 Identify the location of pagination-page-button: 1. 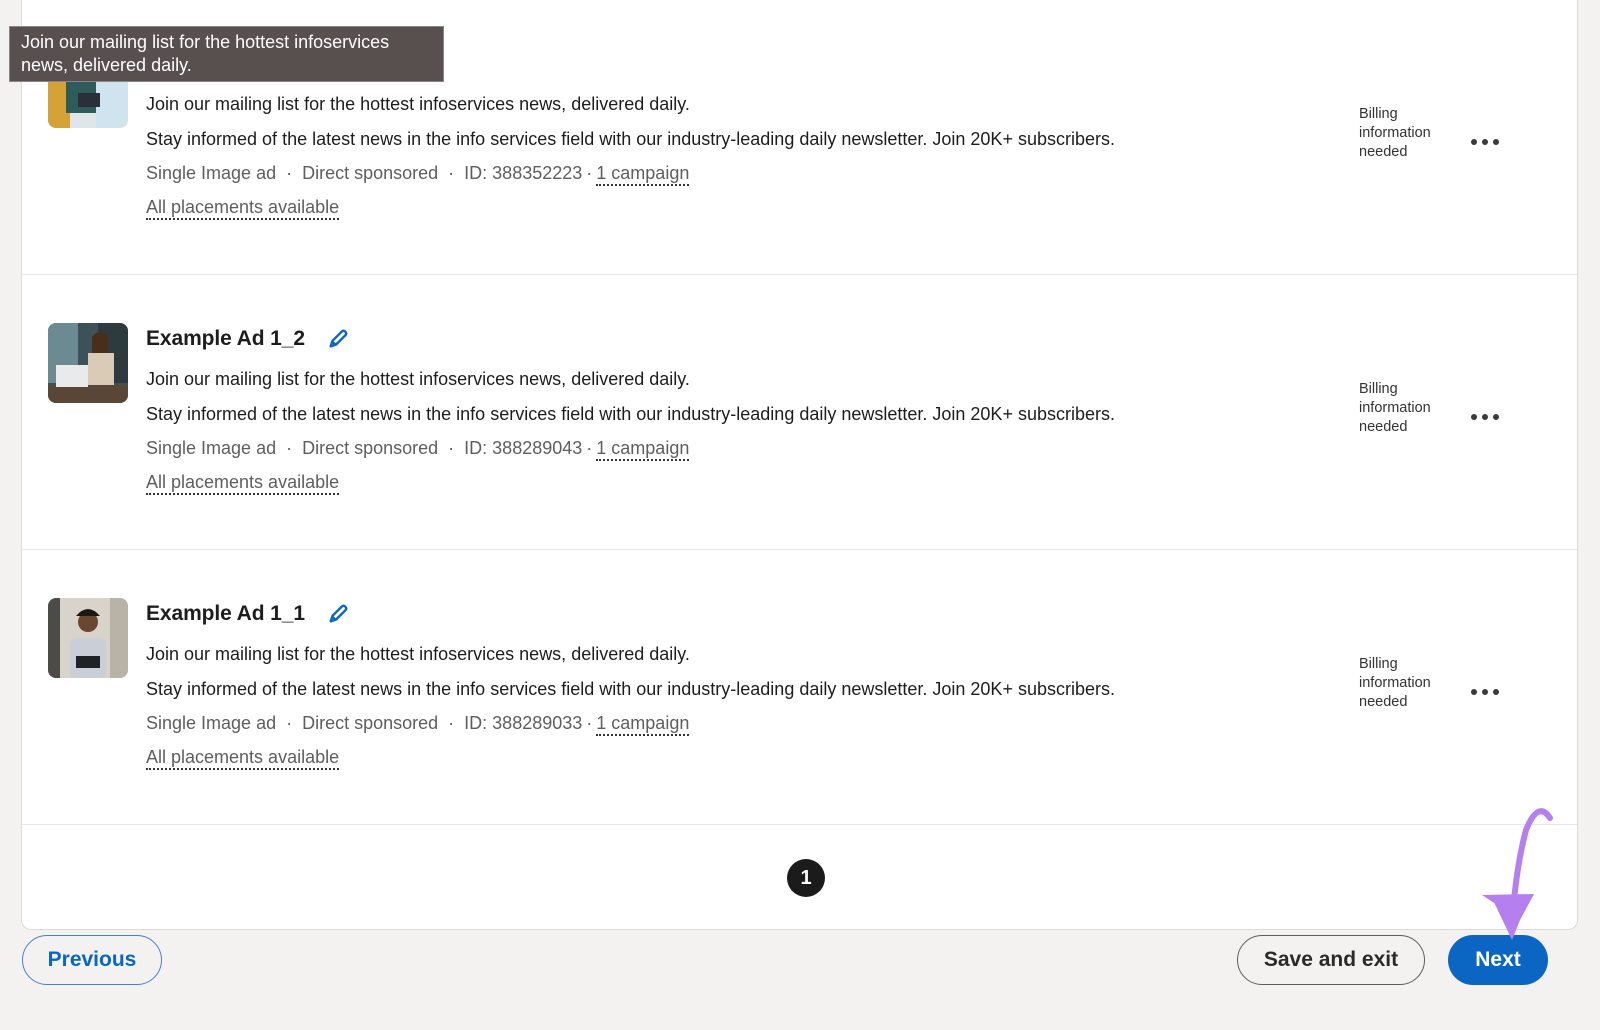
(806, 878).